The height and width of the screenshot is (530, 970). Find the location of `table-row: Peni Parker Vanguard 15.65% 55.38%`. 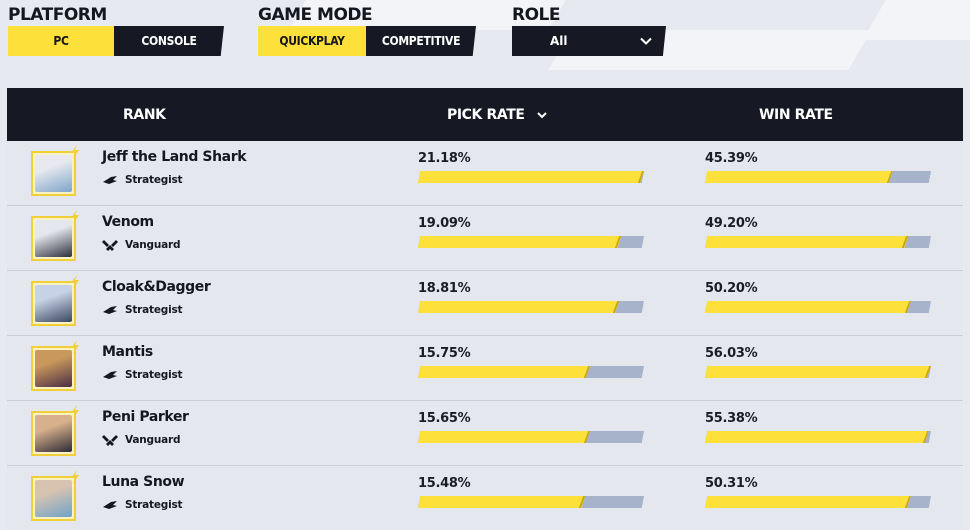

table-row: Peni Parker Vanguard 15.65% 55.38% is located at coordinates (485, 433).